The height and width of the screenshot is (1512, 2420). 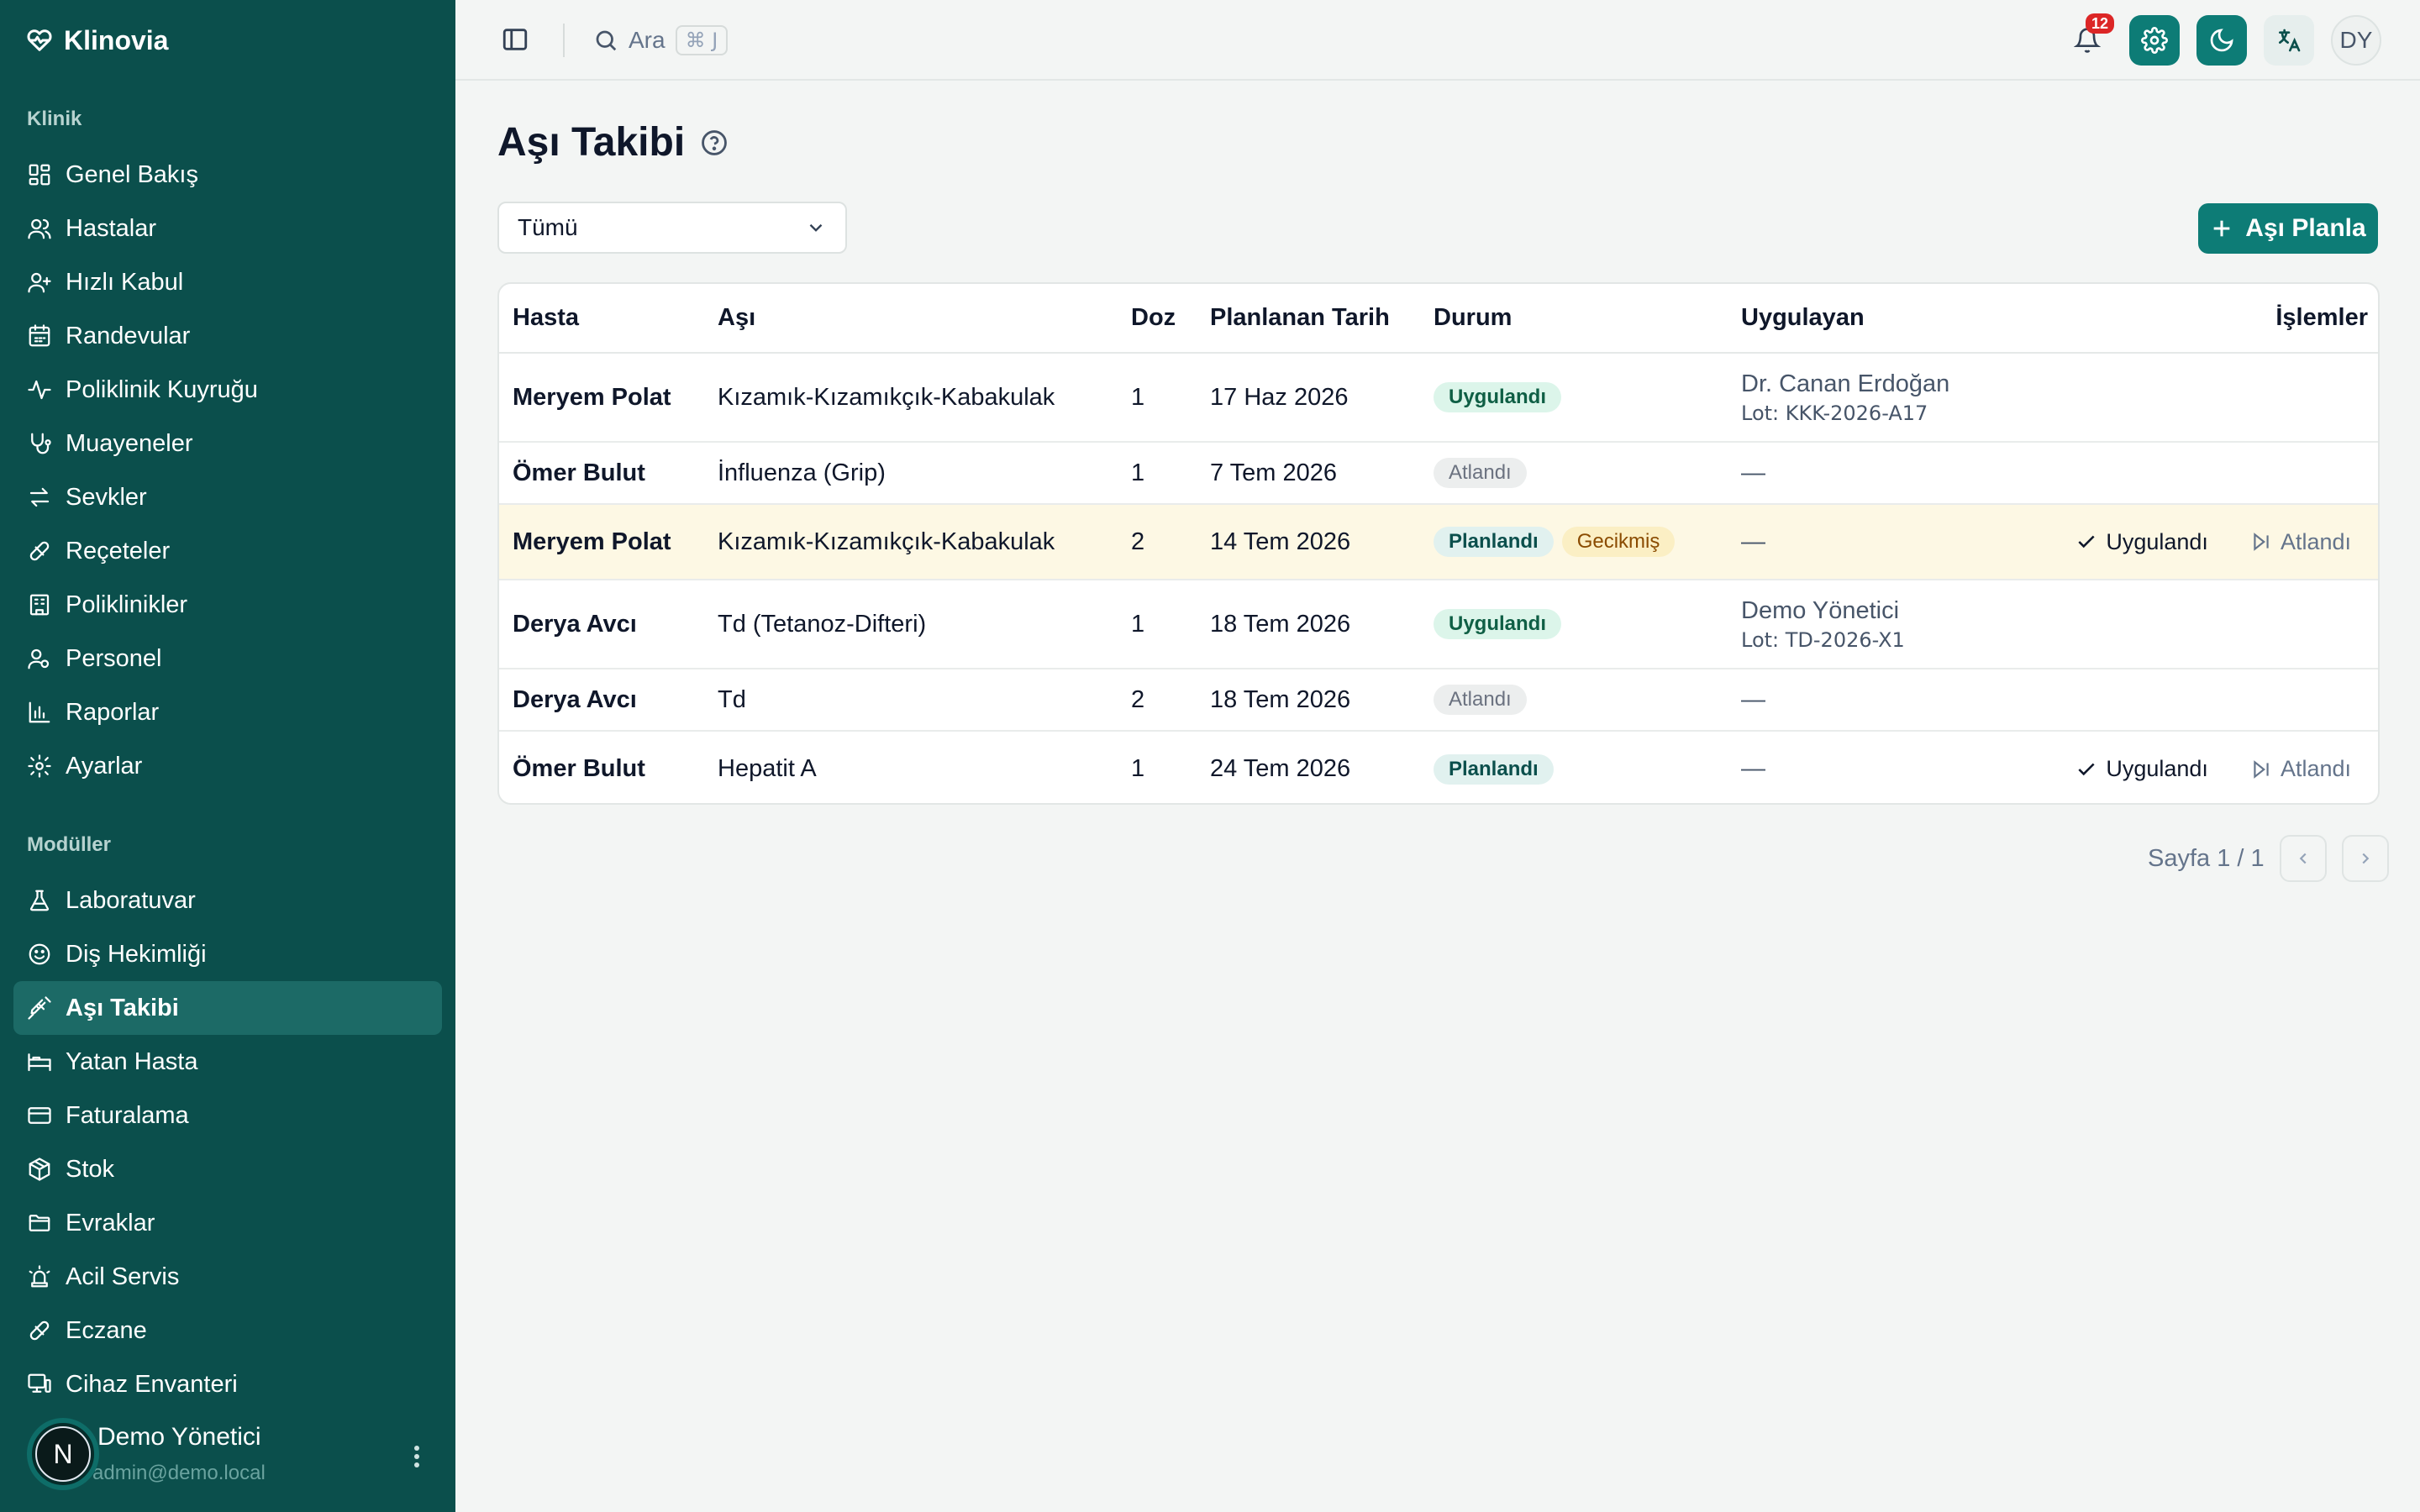 What do you see at coordinates (227, 336) in the screenshot?
I see `sidebar-item-clinic-3: Randevular` at bounding box center [227, 336].